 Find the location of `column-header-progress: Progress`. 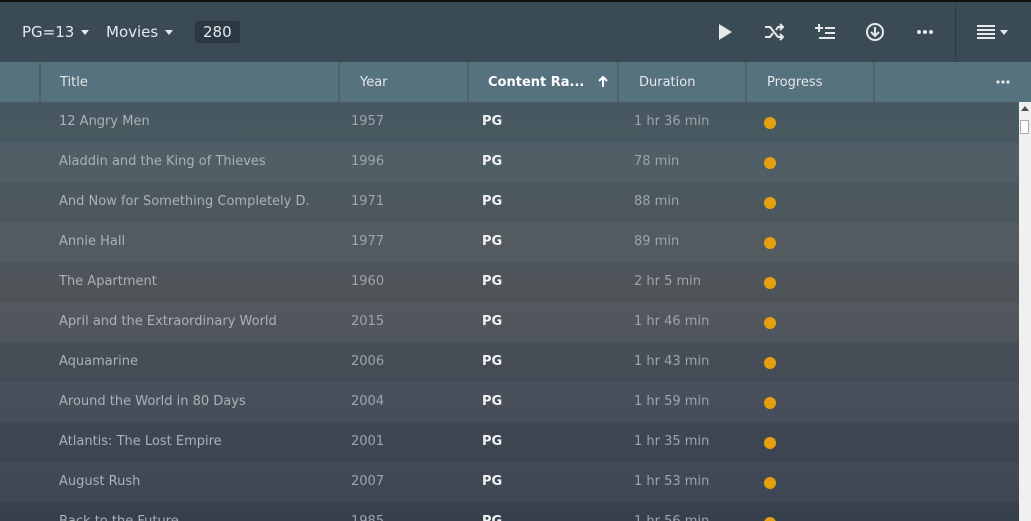

column-header-progress: Progress is located at coordinates (817, 82).